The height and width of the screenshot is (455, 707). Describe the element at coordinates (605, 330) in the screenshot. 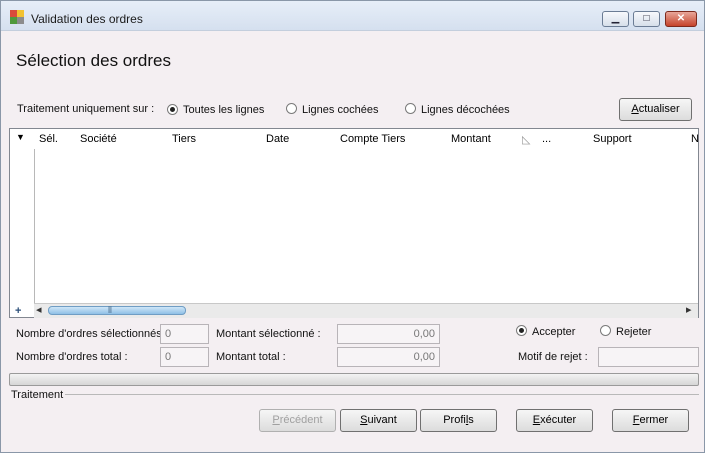

I see `radio-reject` at that location.